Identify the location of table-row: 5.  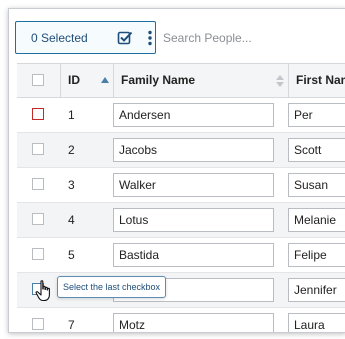
(181, 255).